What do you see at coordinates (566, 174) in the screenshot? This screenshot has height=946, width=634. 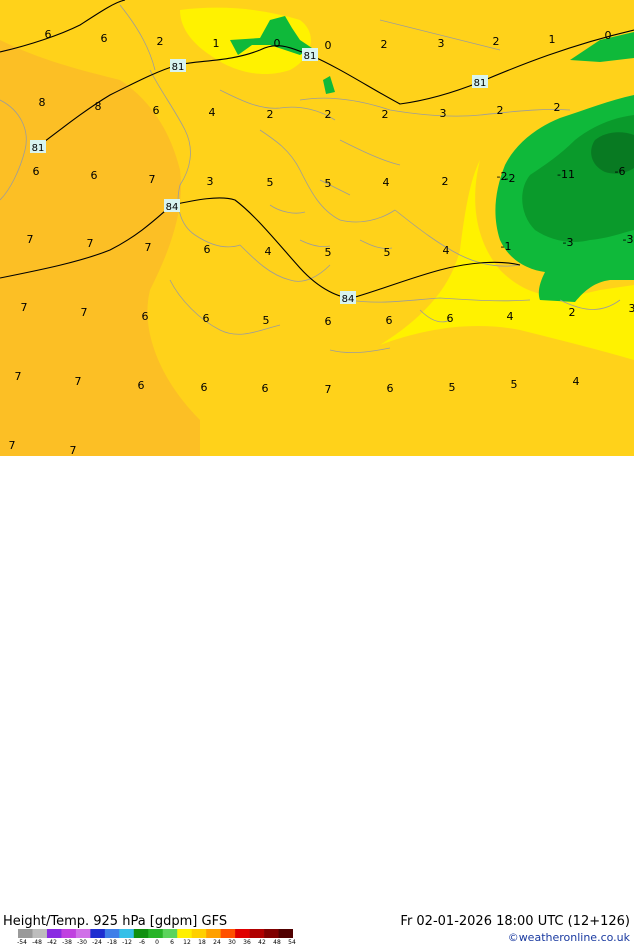 I see `temperature-label: -11` at bounding box center [566, 174].